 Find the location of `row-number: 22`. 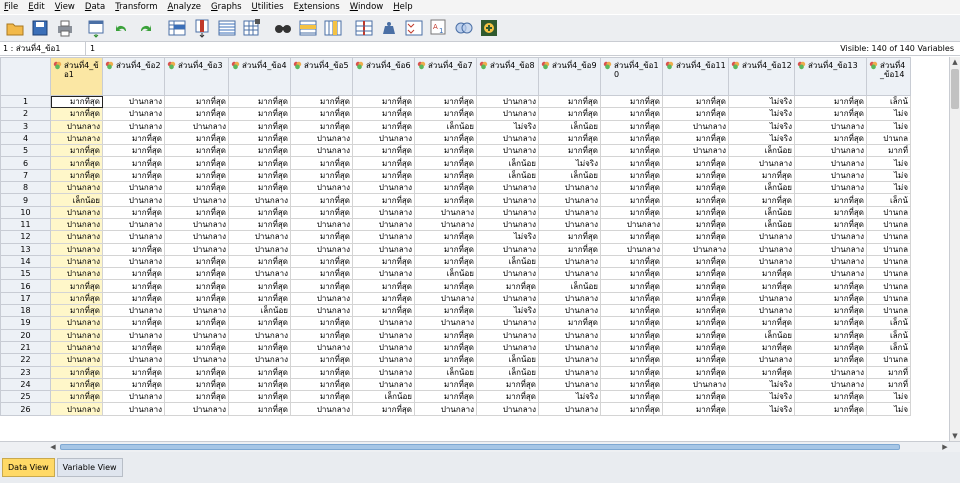

row-number: 22 is located at coordinates (25, 360).